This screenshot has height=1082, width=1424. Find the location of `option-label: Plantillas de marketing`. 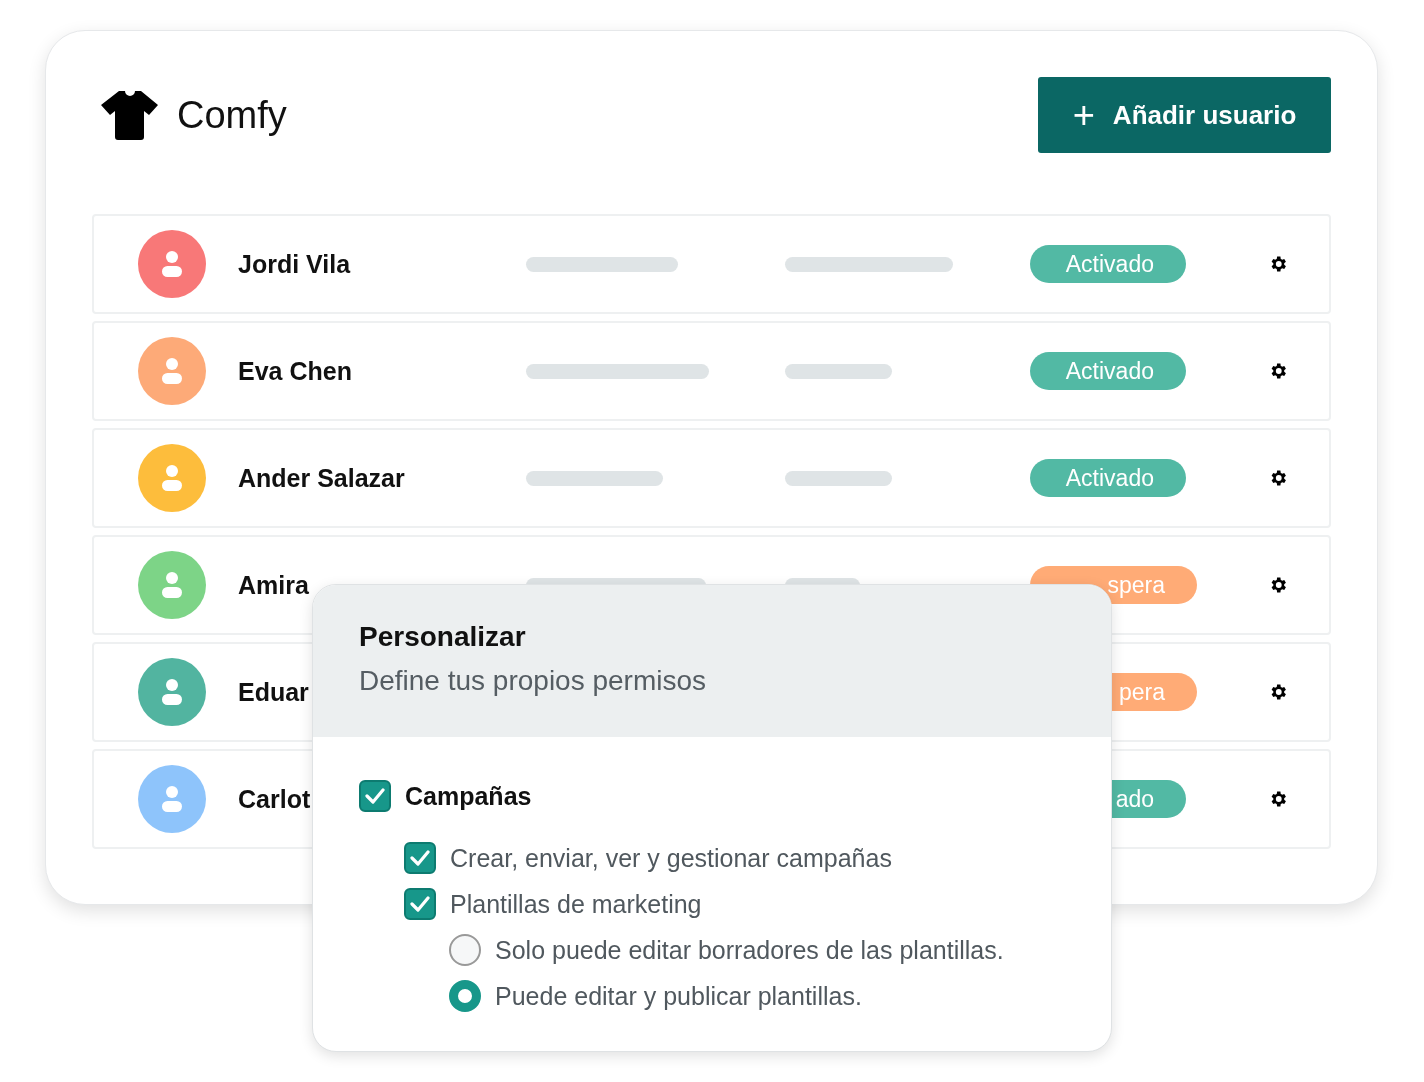

option-label: Plantillas de marketing is located at coordinates (576, 904).